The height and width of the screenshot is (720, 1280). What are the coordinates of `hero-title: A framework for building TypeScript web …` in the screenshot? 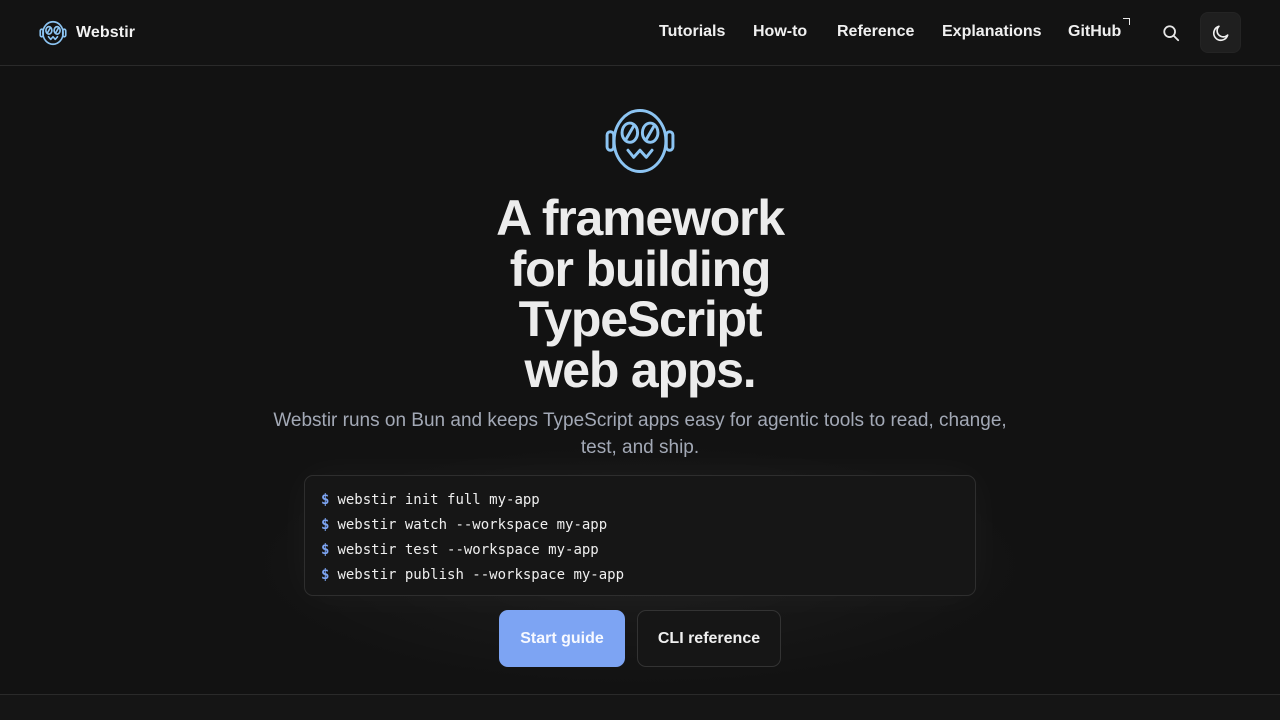 It's located at (640, 294).